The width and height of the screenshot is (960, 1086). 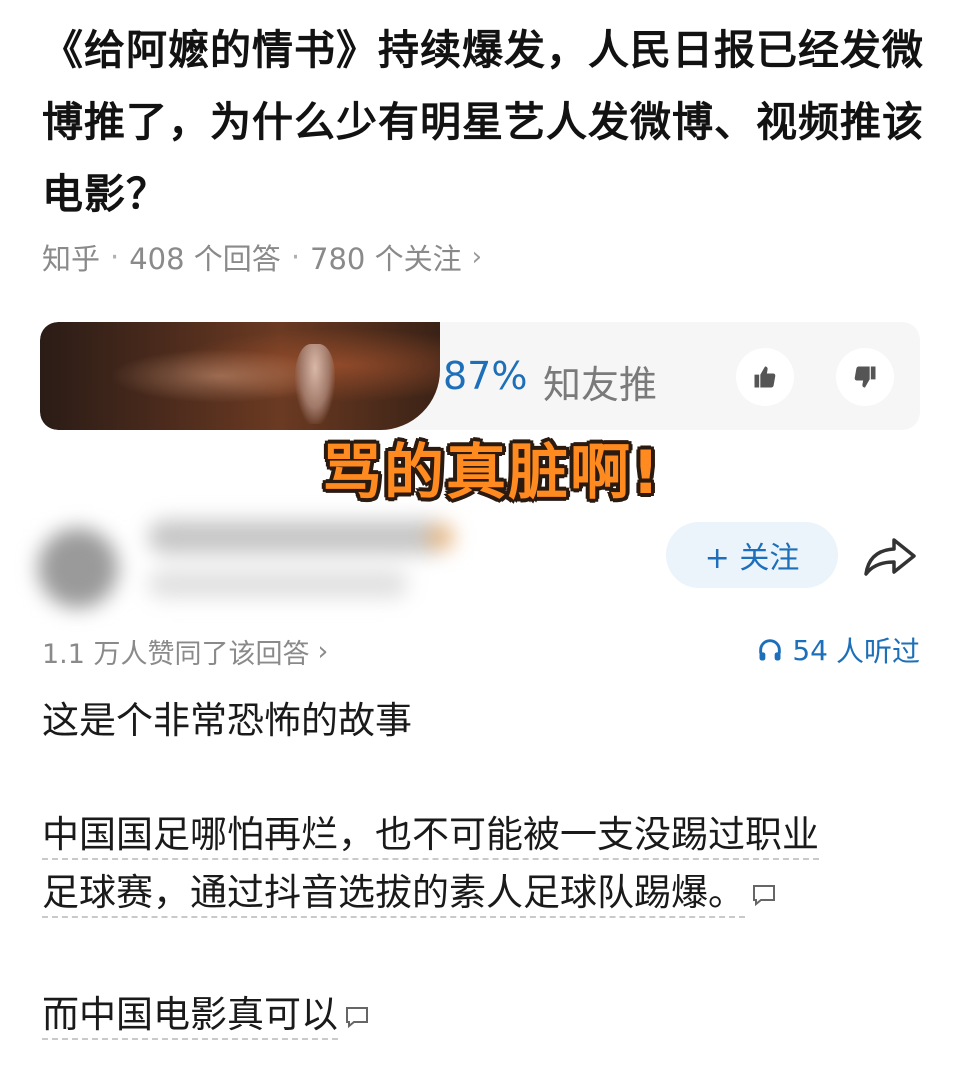 I want to click on thumbs-down-button, so click(x=865, y=377).